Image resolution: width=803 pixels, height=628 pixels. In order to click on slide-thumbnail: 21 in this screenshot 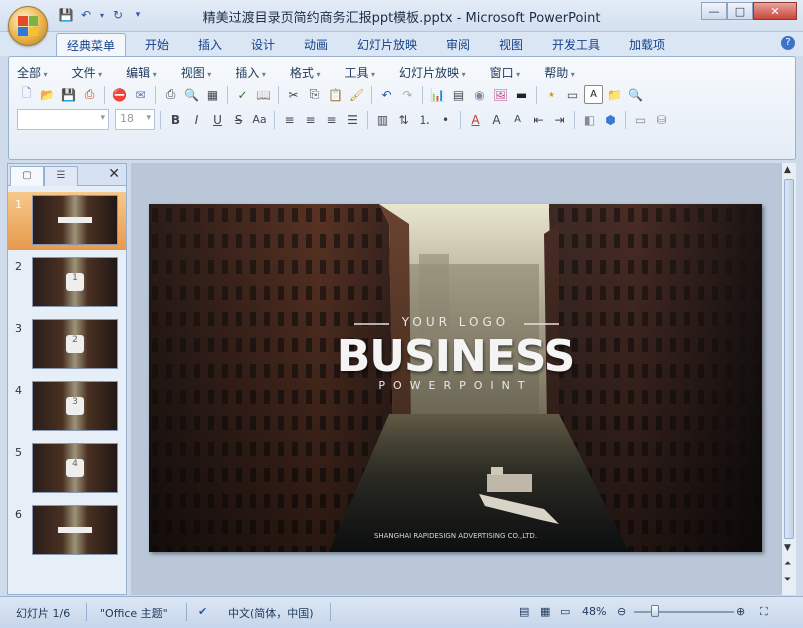, I will do `click(67, 283)`.